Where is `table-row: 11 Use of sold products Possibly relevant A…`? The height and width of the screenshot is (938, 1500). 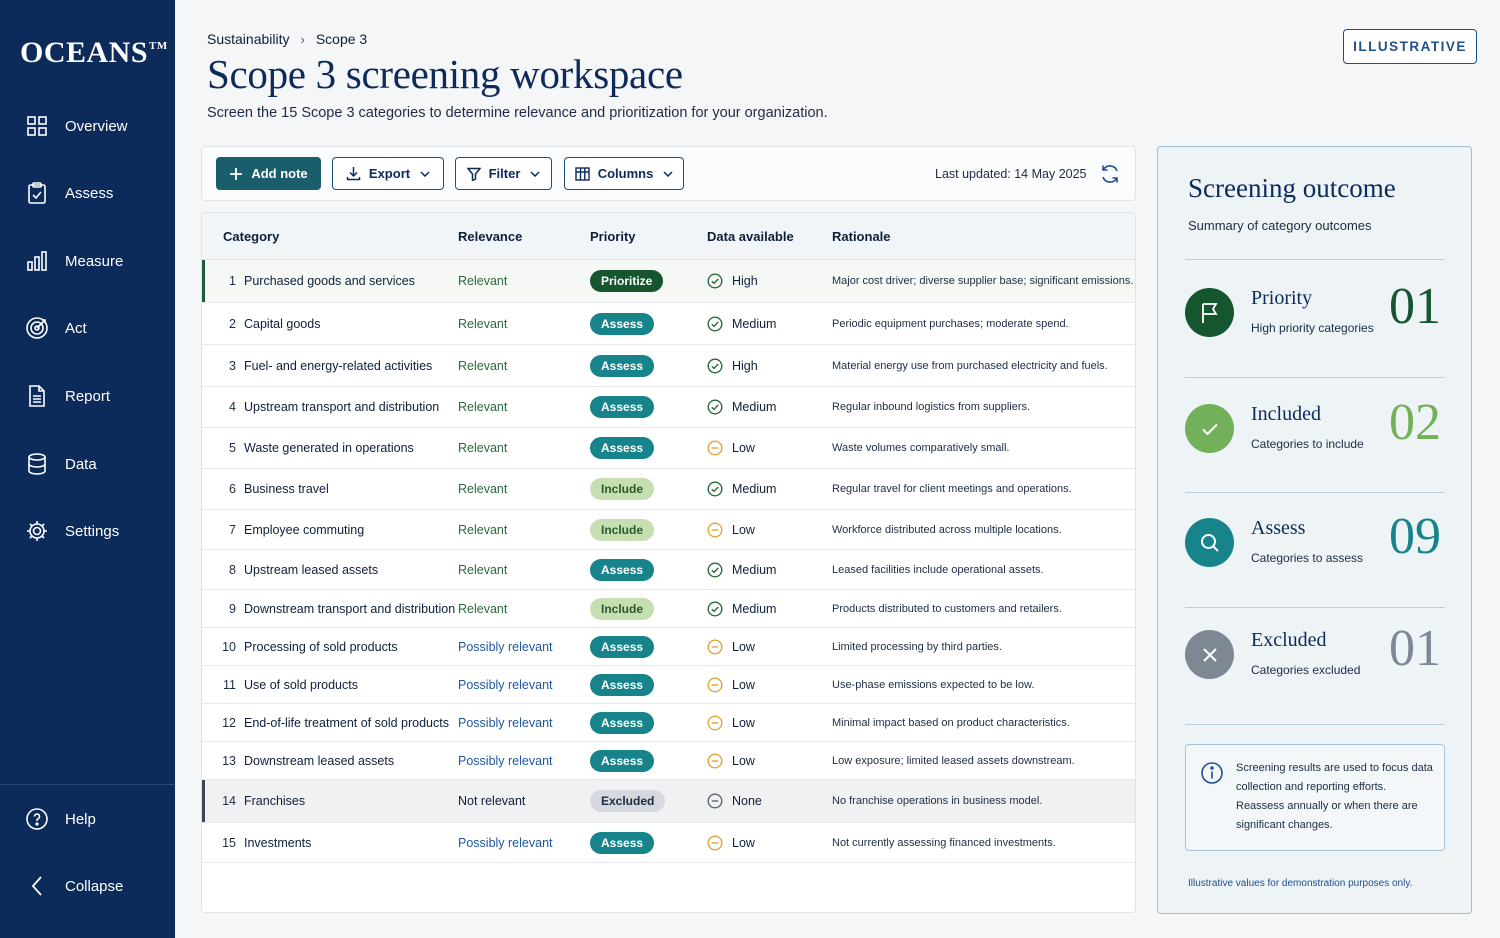
table-row: 11 Use of sold products Possibly relevant A… is located at coordinates (668, 685).